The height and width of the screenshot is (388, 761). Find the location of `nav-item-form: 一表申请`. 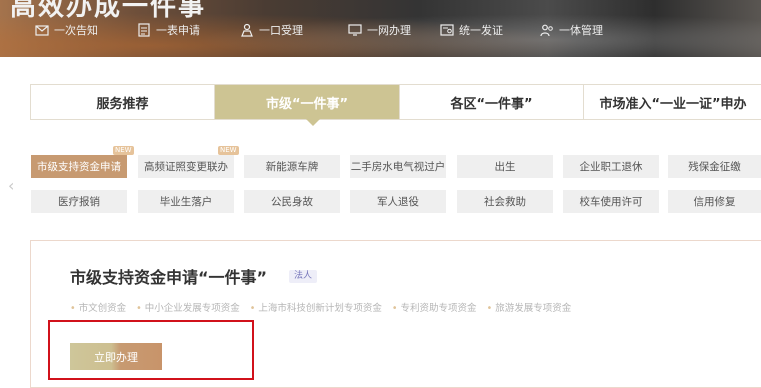

nav-item-form: 一表申请 is located at coordinates (168, 30).